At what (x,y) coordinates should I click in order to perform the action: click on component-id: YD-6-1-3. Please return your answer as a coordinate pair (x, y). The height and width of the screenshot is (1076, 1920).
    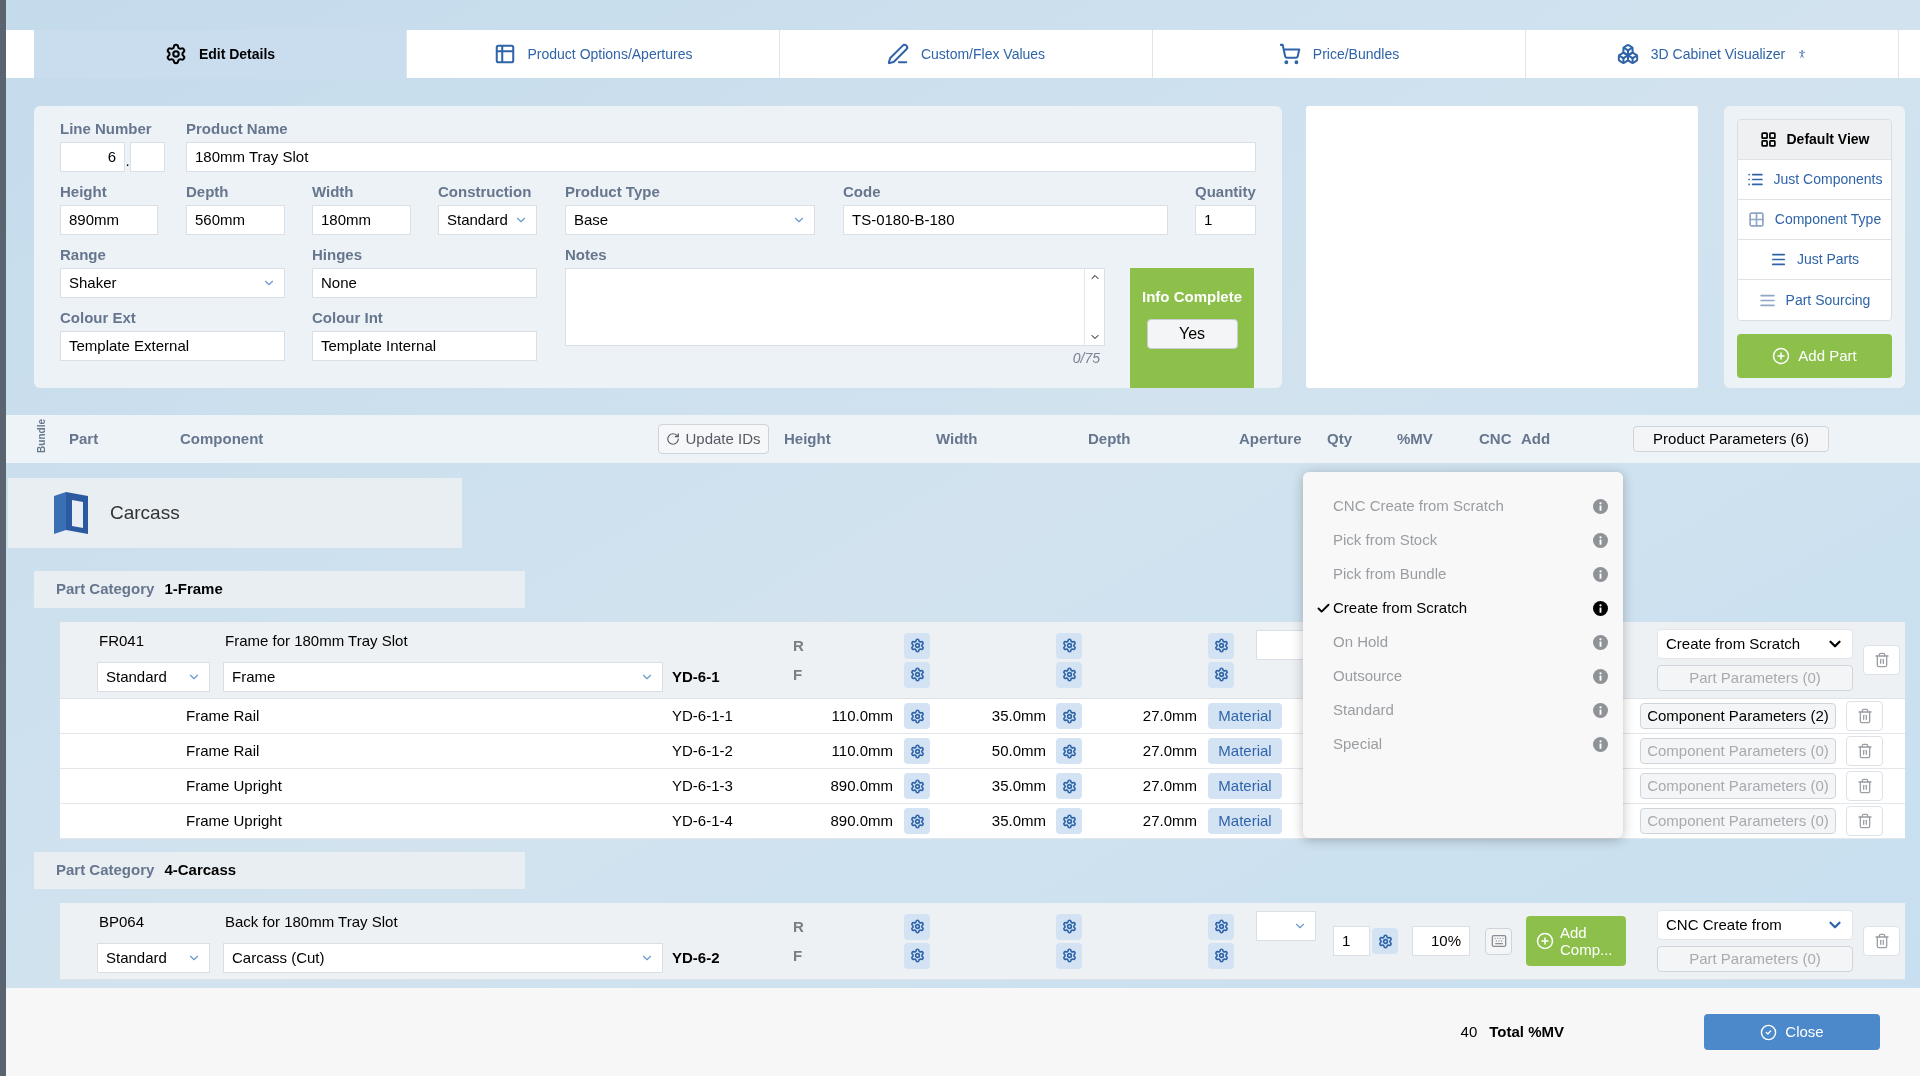
    Looking at the image, I should click on (703, 785).